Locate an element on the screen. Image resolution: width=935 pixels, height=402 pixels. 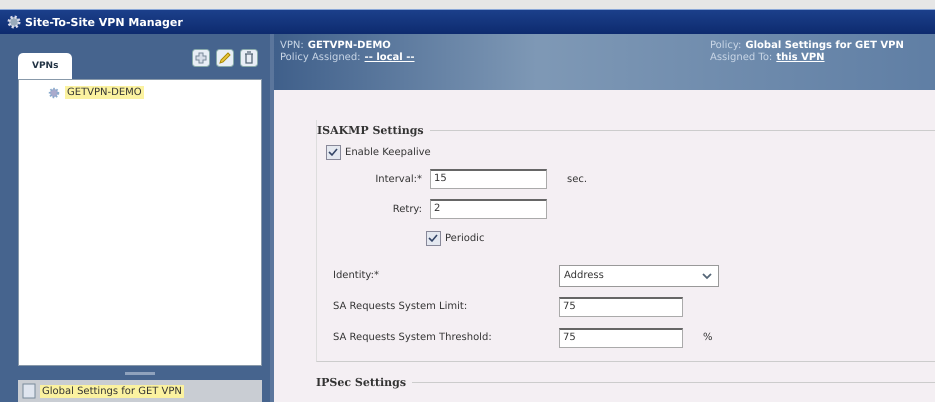
checkbox-label: Periodic is located at coordinates (464, 238).